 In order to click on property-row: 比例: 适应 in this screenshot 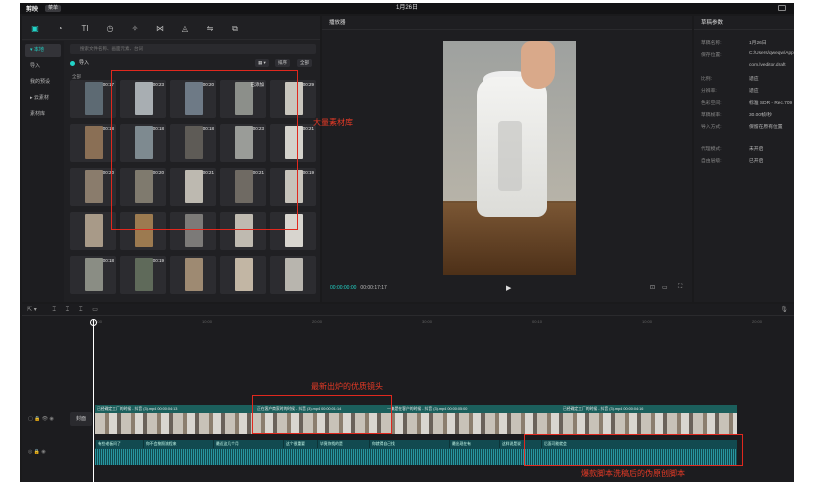, I will do `click(747, 78)`.